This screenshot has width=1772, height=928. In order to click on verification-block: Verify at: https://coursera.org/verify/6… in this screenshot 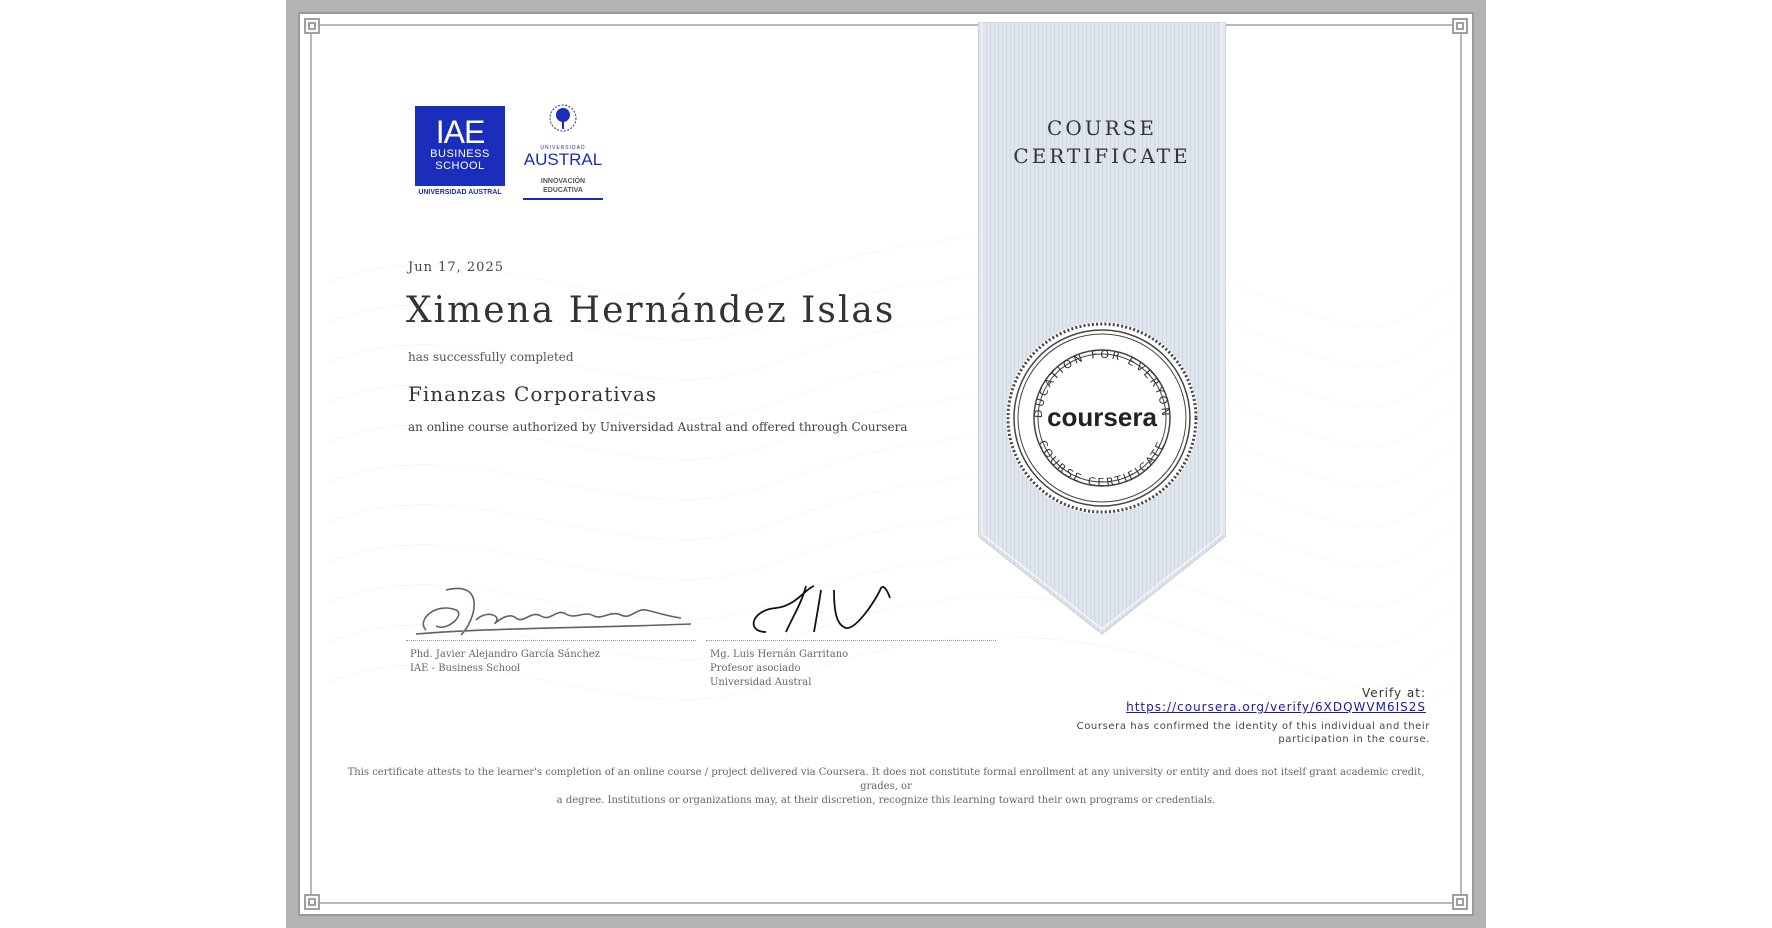, I will do `click(1276, 700)`.